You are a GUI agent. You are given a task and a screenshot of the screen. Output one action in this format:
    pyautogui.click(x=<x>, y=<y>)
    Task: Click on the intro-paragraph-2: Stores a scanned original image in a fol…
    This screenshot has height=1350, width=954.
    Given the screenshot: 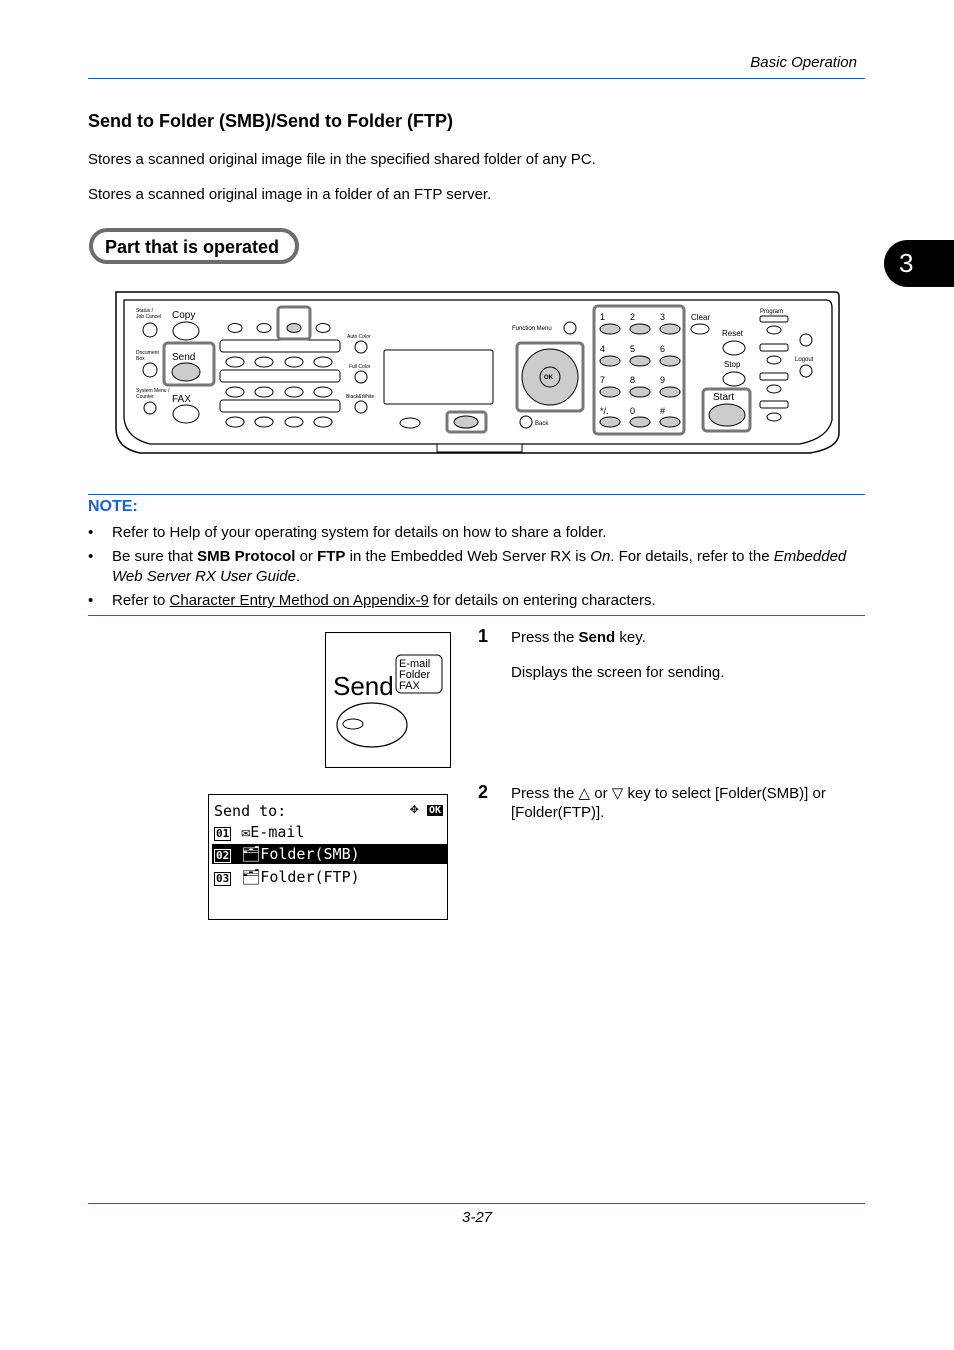 What is the action you would take?
    pyautogui.click(x=290, y=194)
    